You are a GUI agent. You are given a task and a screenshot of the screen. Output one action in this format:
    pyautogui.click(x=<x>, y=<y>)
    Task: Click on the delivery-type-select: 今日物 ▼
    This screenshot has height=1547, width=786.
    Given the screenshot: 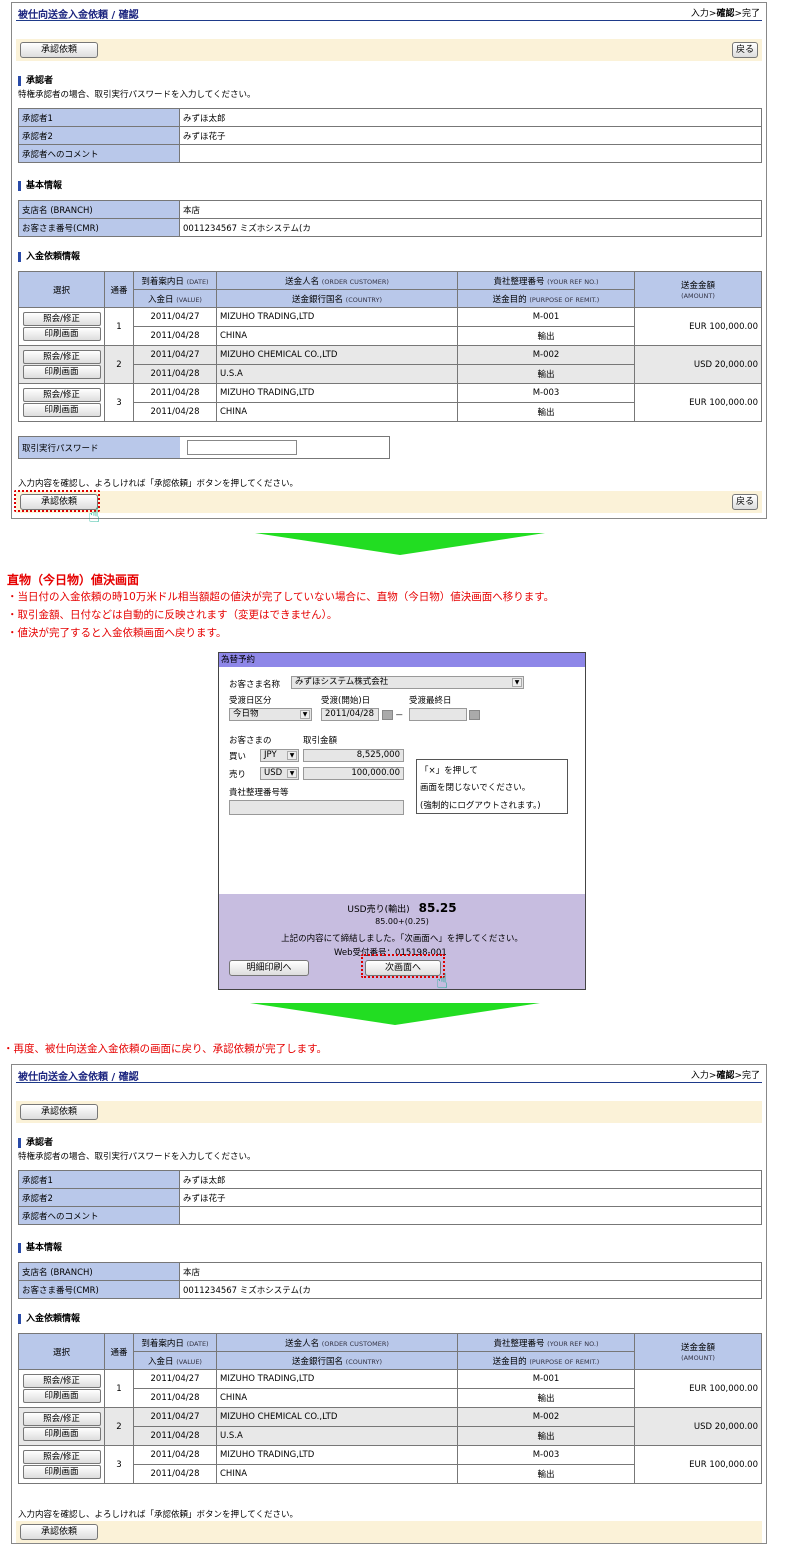 What is the action you would take?
    pyautogui.click(x=270, y=714)
    